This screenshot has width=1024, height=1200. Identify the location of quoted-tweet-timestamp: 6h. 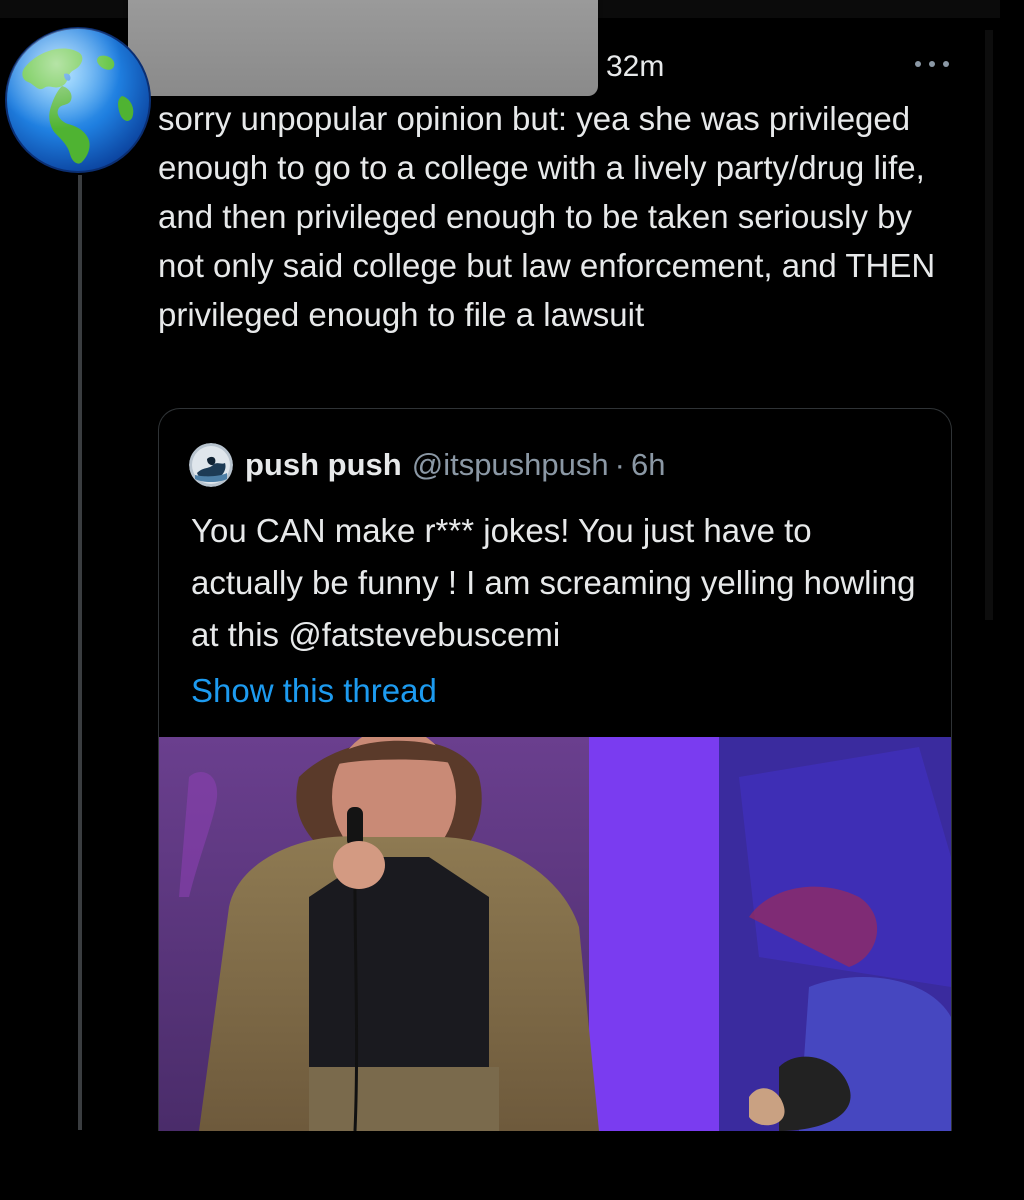
(648, 465).